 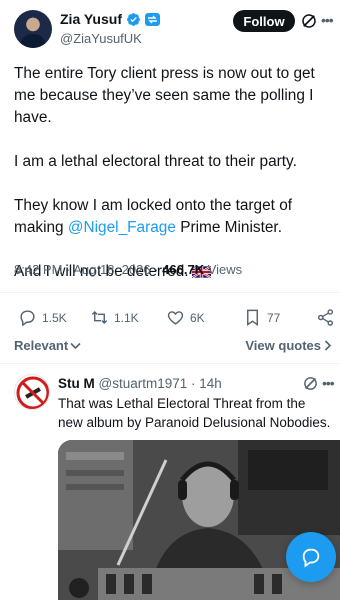 What do you see at coordinates (252, 317) in the screenshot?
I see `bookmark-icon` at bounding box center [252, 317].